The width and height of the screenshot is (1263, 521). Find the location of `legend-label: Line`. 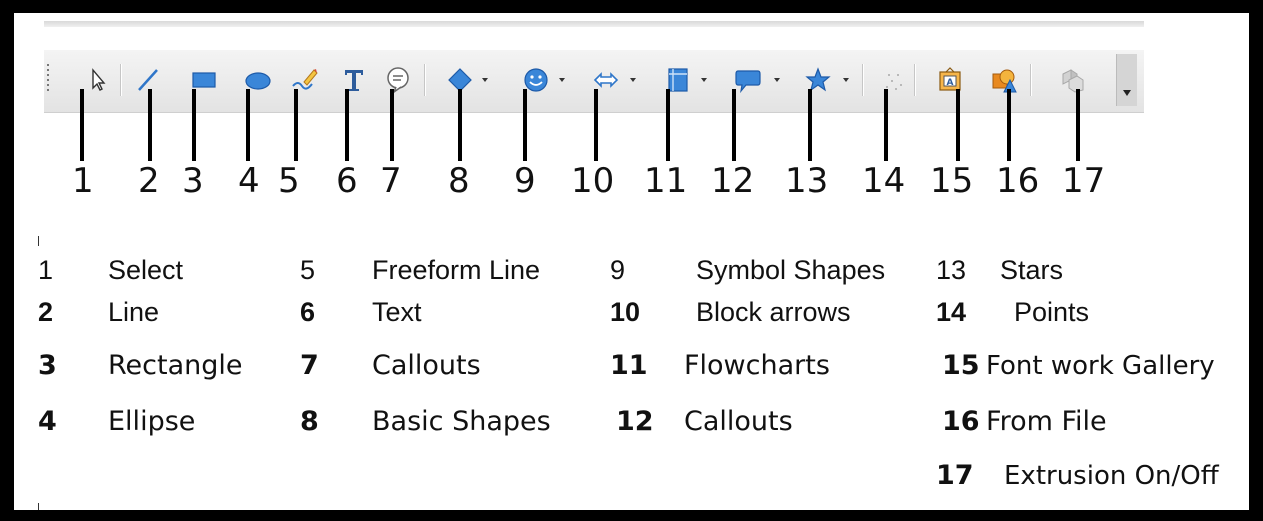

legend-label: Line is located at coordinates (134, 312).